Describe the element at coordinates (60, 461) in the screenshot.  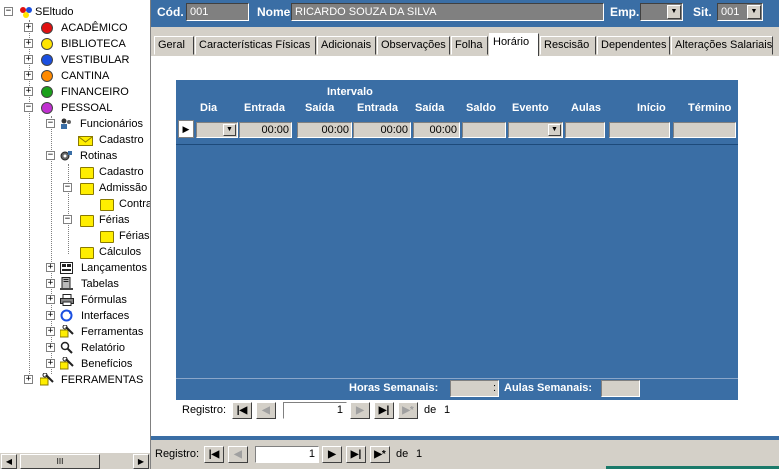
I see `scroll-thumb: III` at that location.